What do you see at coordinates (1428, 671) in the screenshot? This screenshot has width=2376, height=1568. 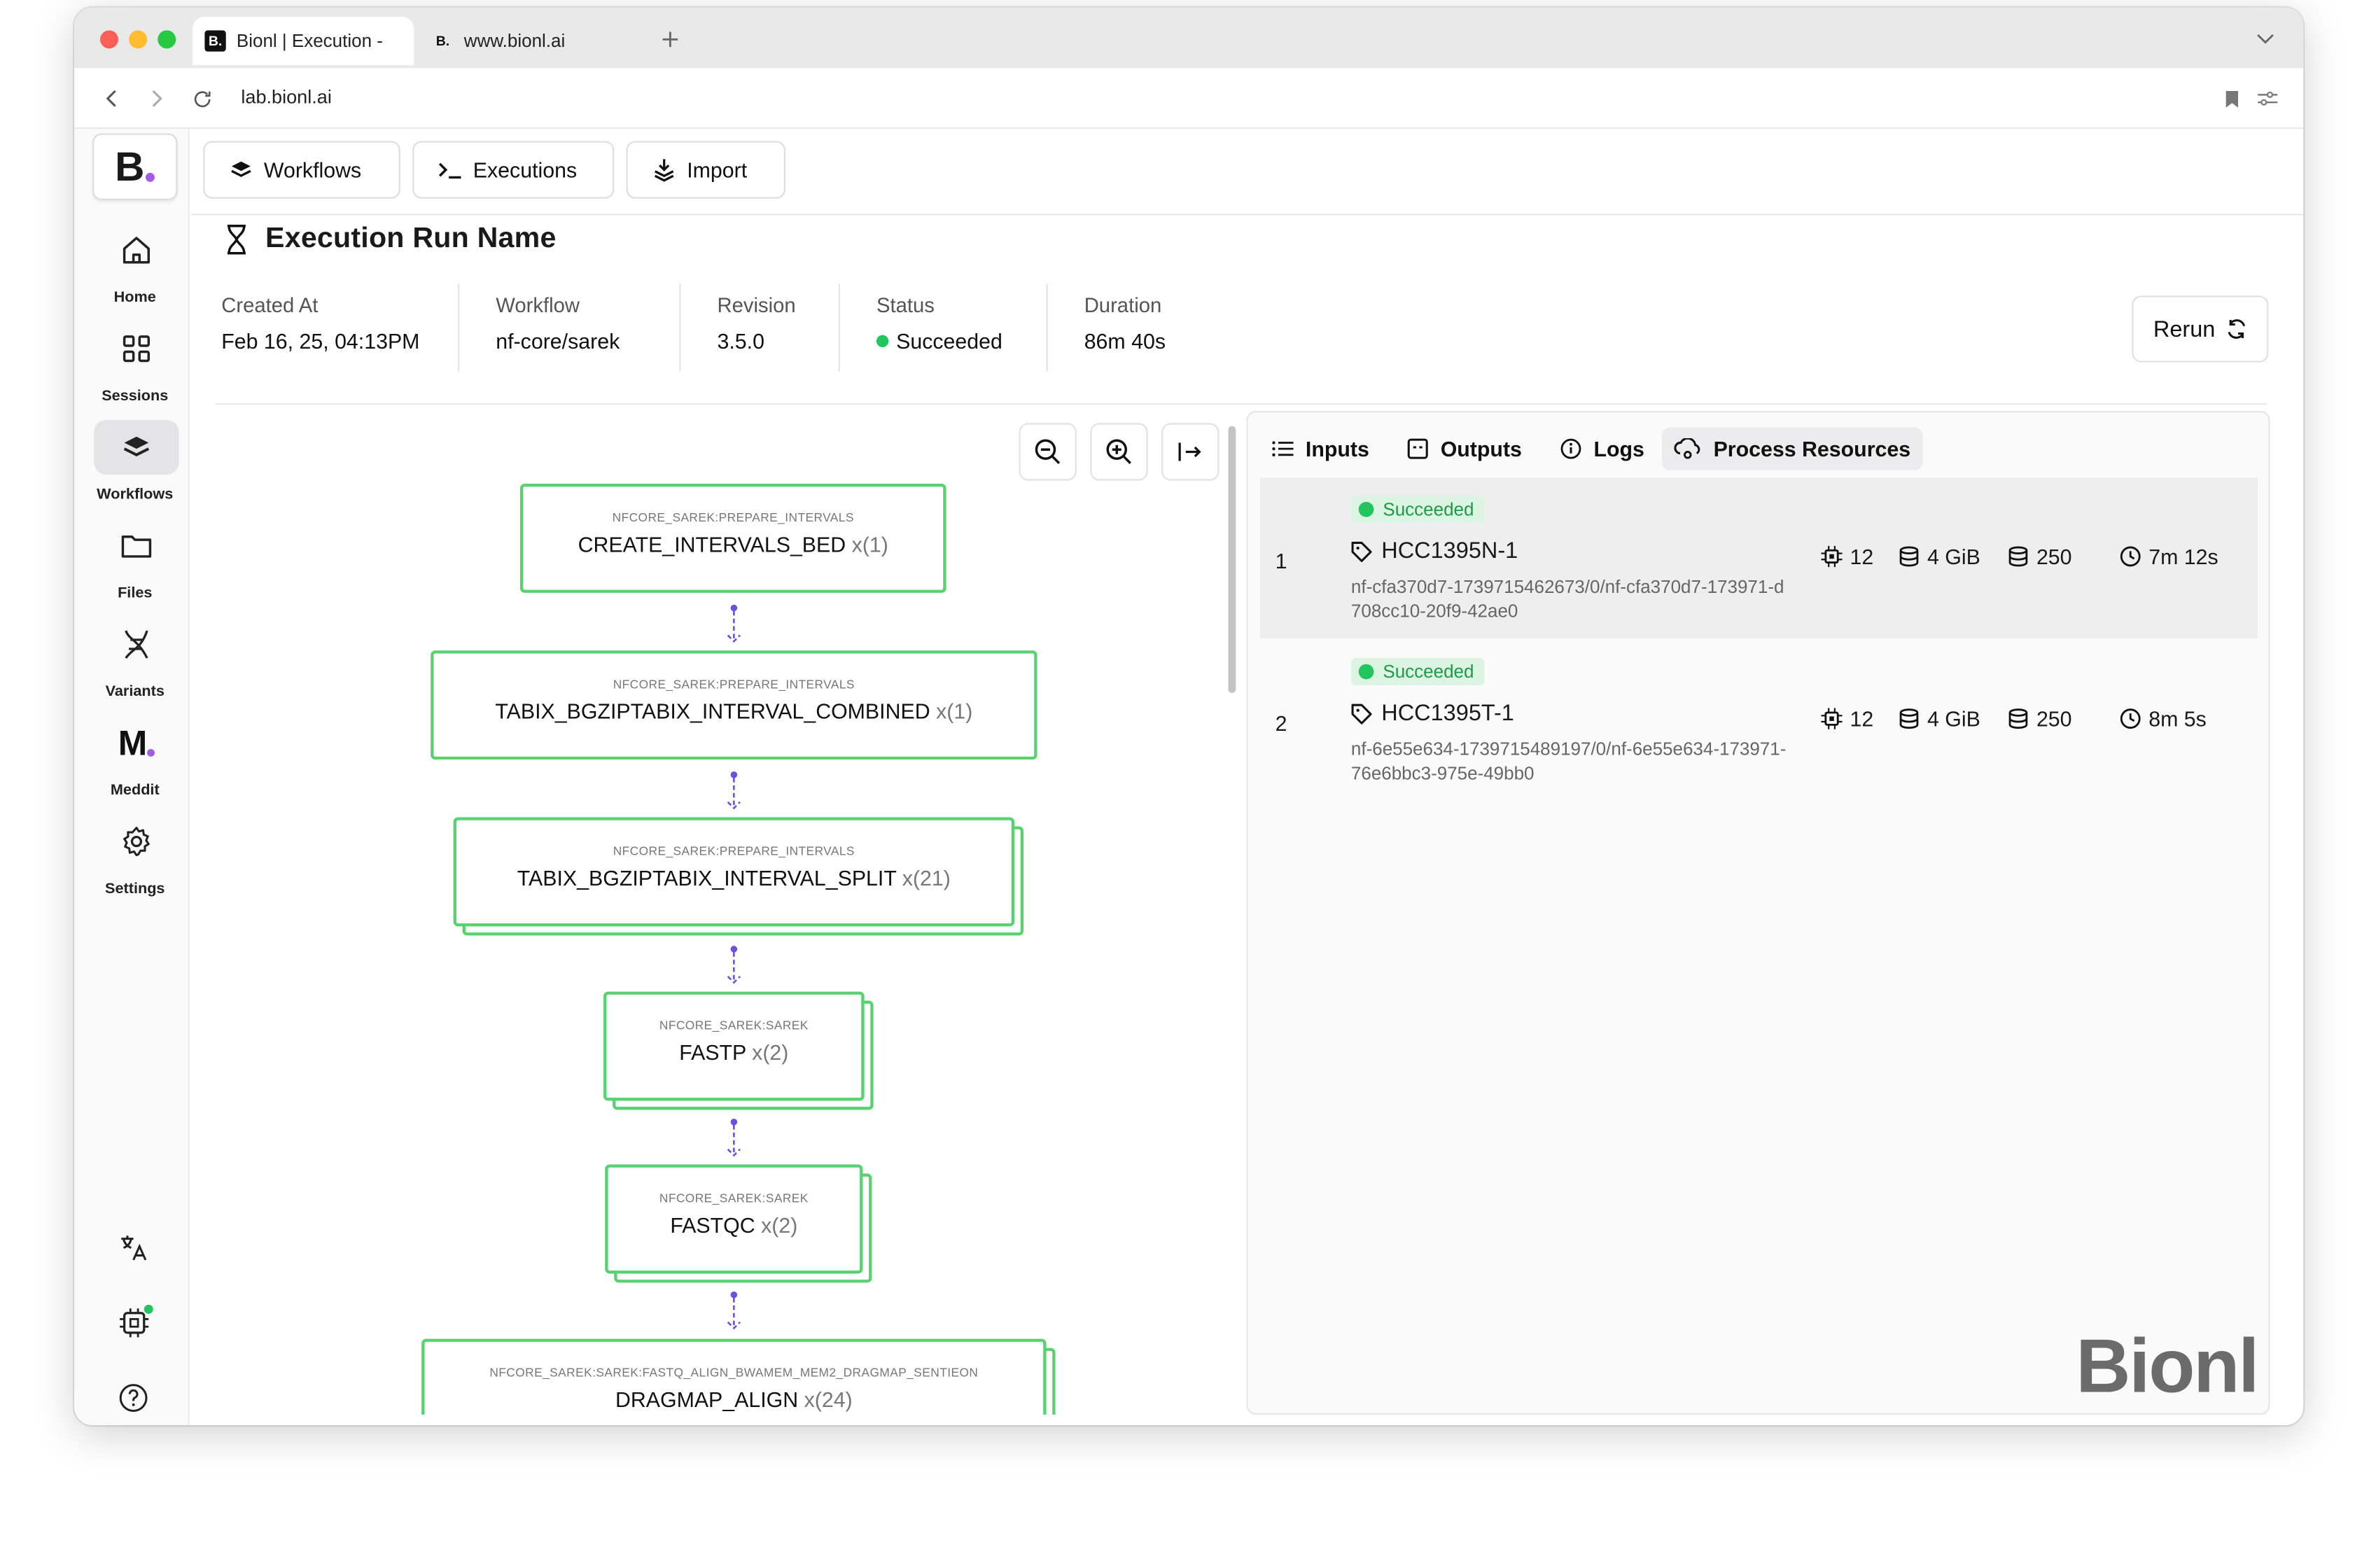 I see `status-badge-text: Succeeded` at bounding box center [1428, 671].